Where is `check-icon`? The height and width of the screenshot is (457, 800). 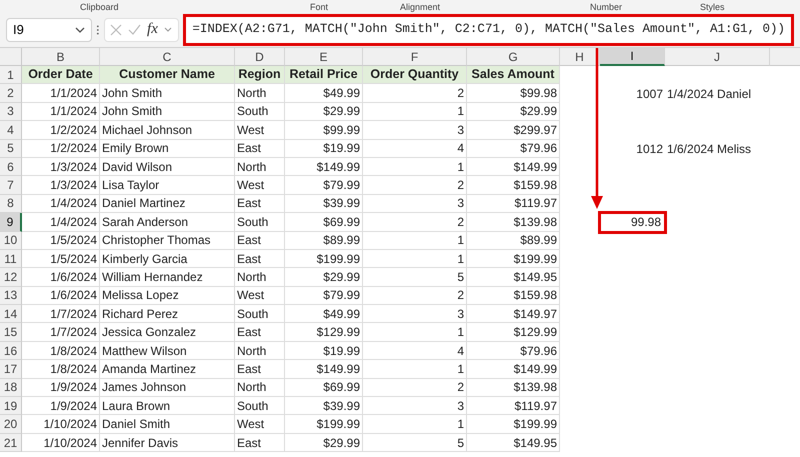 check-icon is located at coordinates (135, 29).